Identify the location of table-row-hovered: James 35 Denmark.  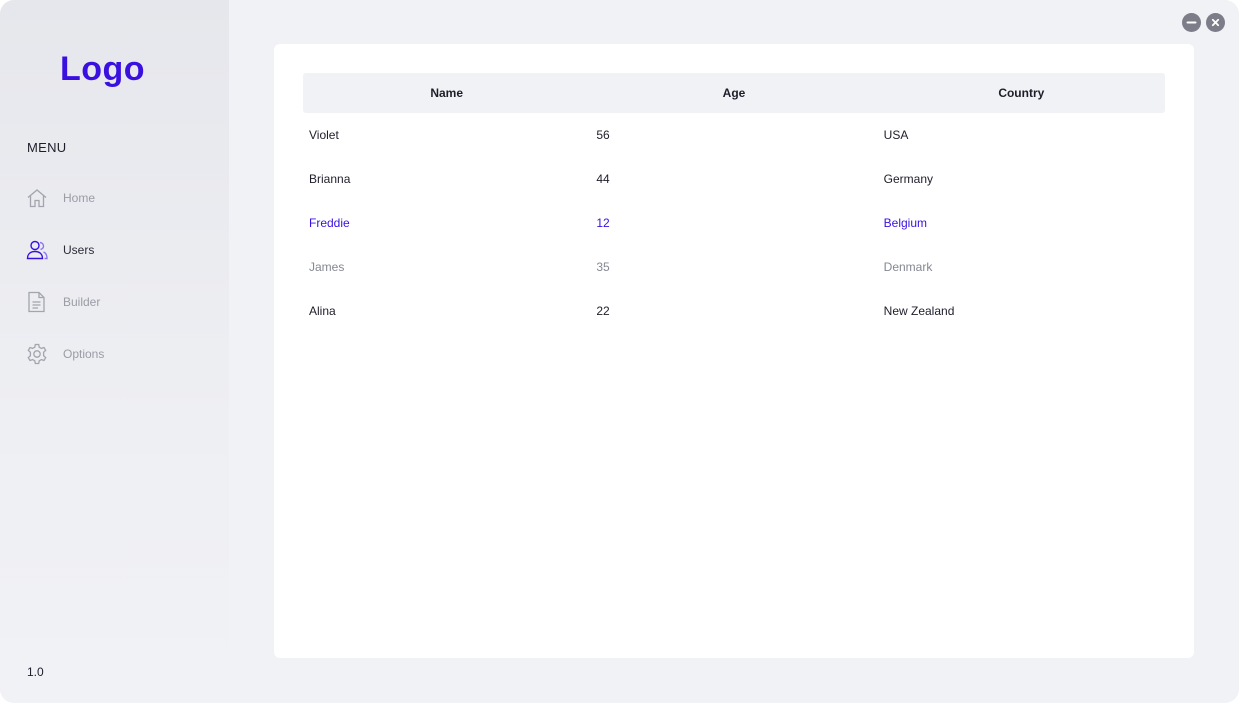
(734, 267).